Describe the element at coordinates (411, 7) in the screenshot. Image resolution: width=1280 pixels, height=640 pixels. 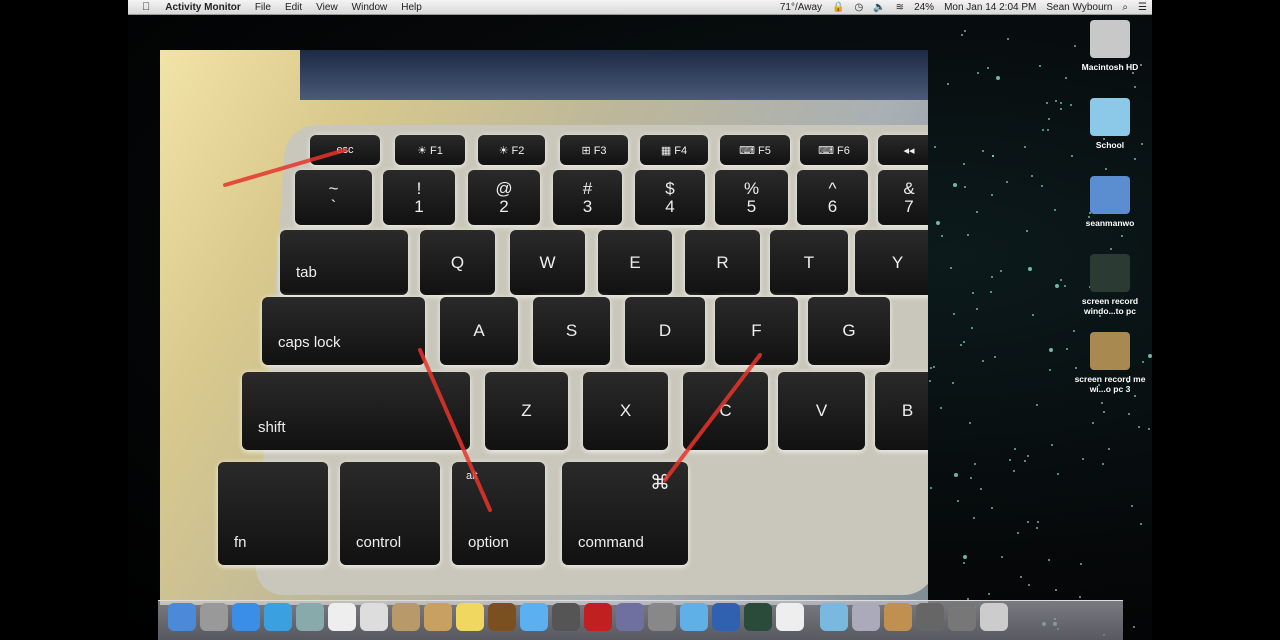
I see `menu-help: Help` at that location.